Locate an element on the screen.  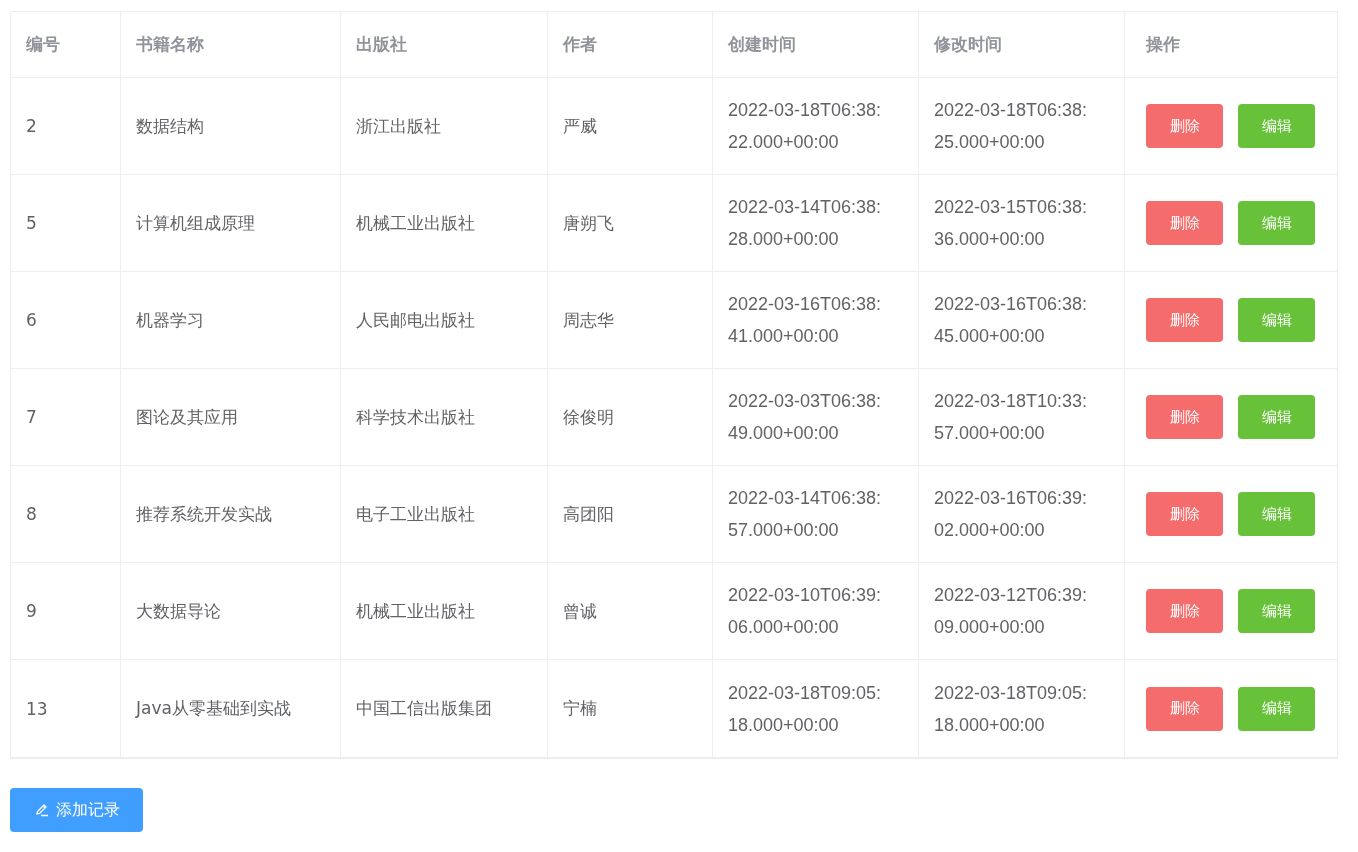
author-cell: 唐朔飞 is located at coordinates (588, 223).